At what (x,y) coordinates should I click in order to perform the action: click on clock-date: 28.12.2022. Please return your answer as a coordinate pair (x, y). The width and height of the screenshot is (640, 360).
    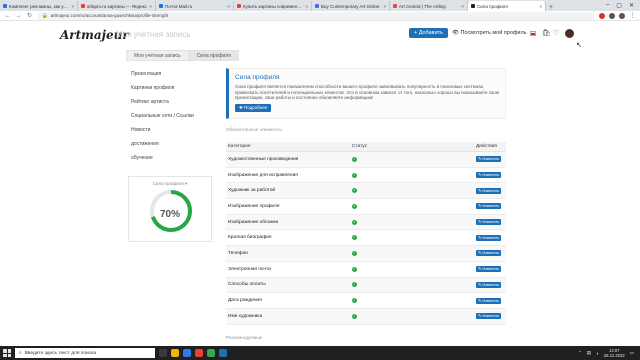
    Looking at the image, I should click on (614, 355).